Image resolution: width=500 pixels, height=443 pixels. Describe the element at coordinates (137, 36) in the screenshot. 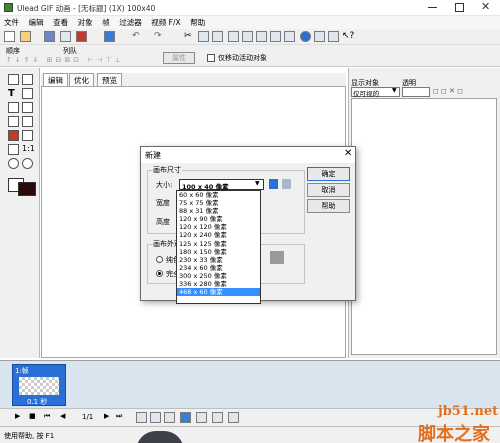

I see `undo-icon: ↶` at that location.